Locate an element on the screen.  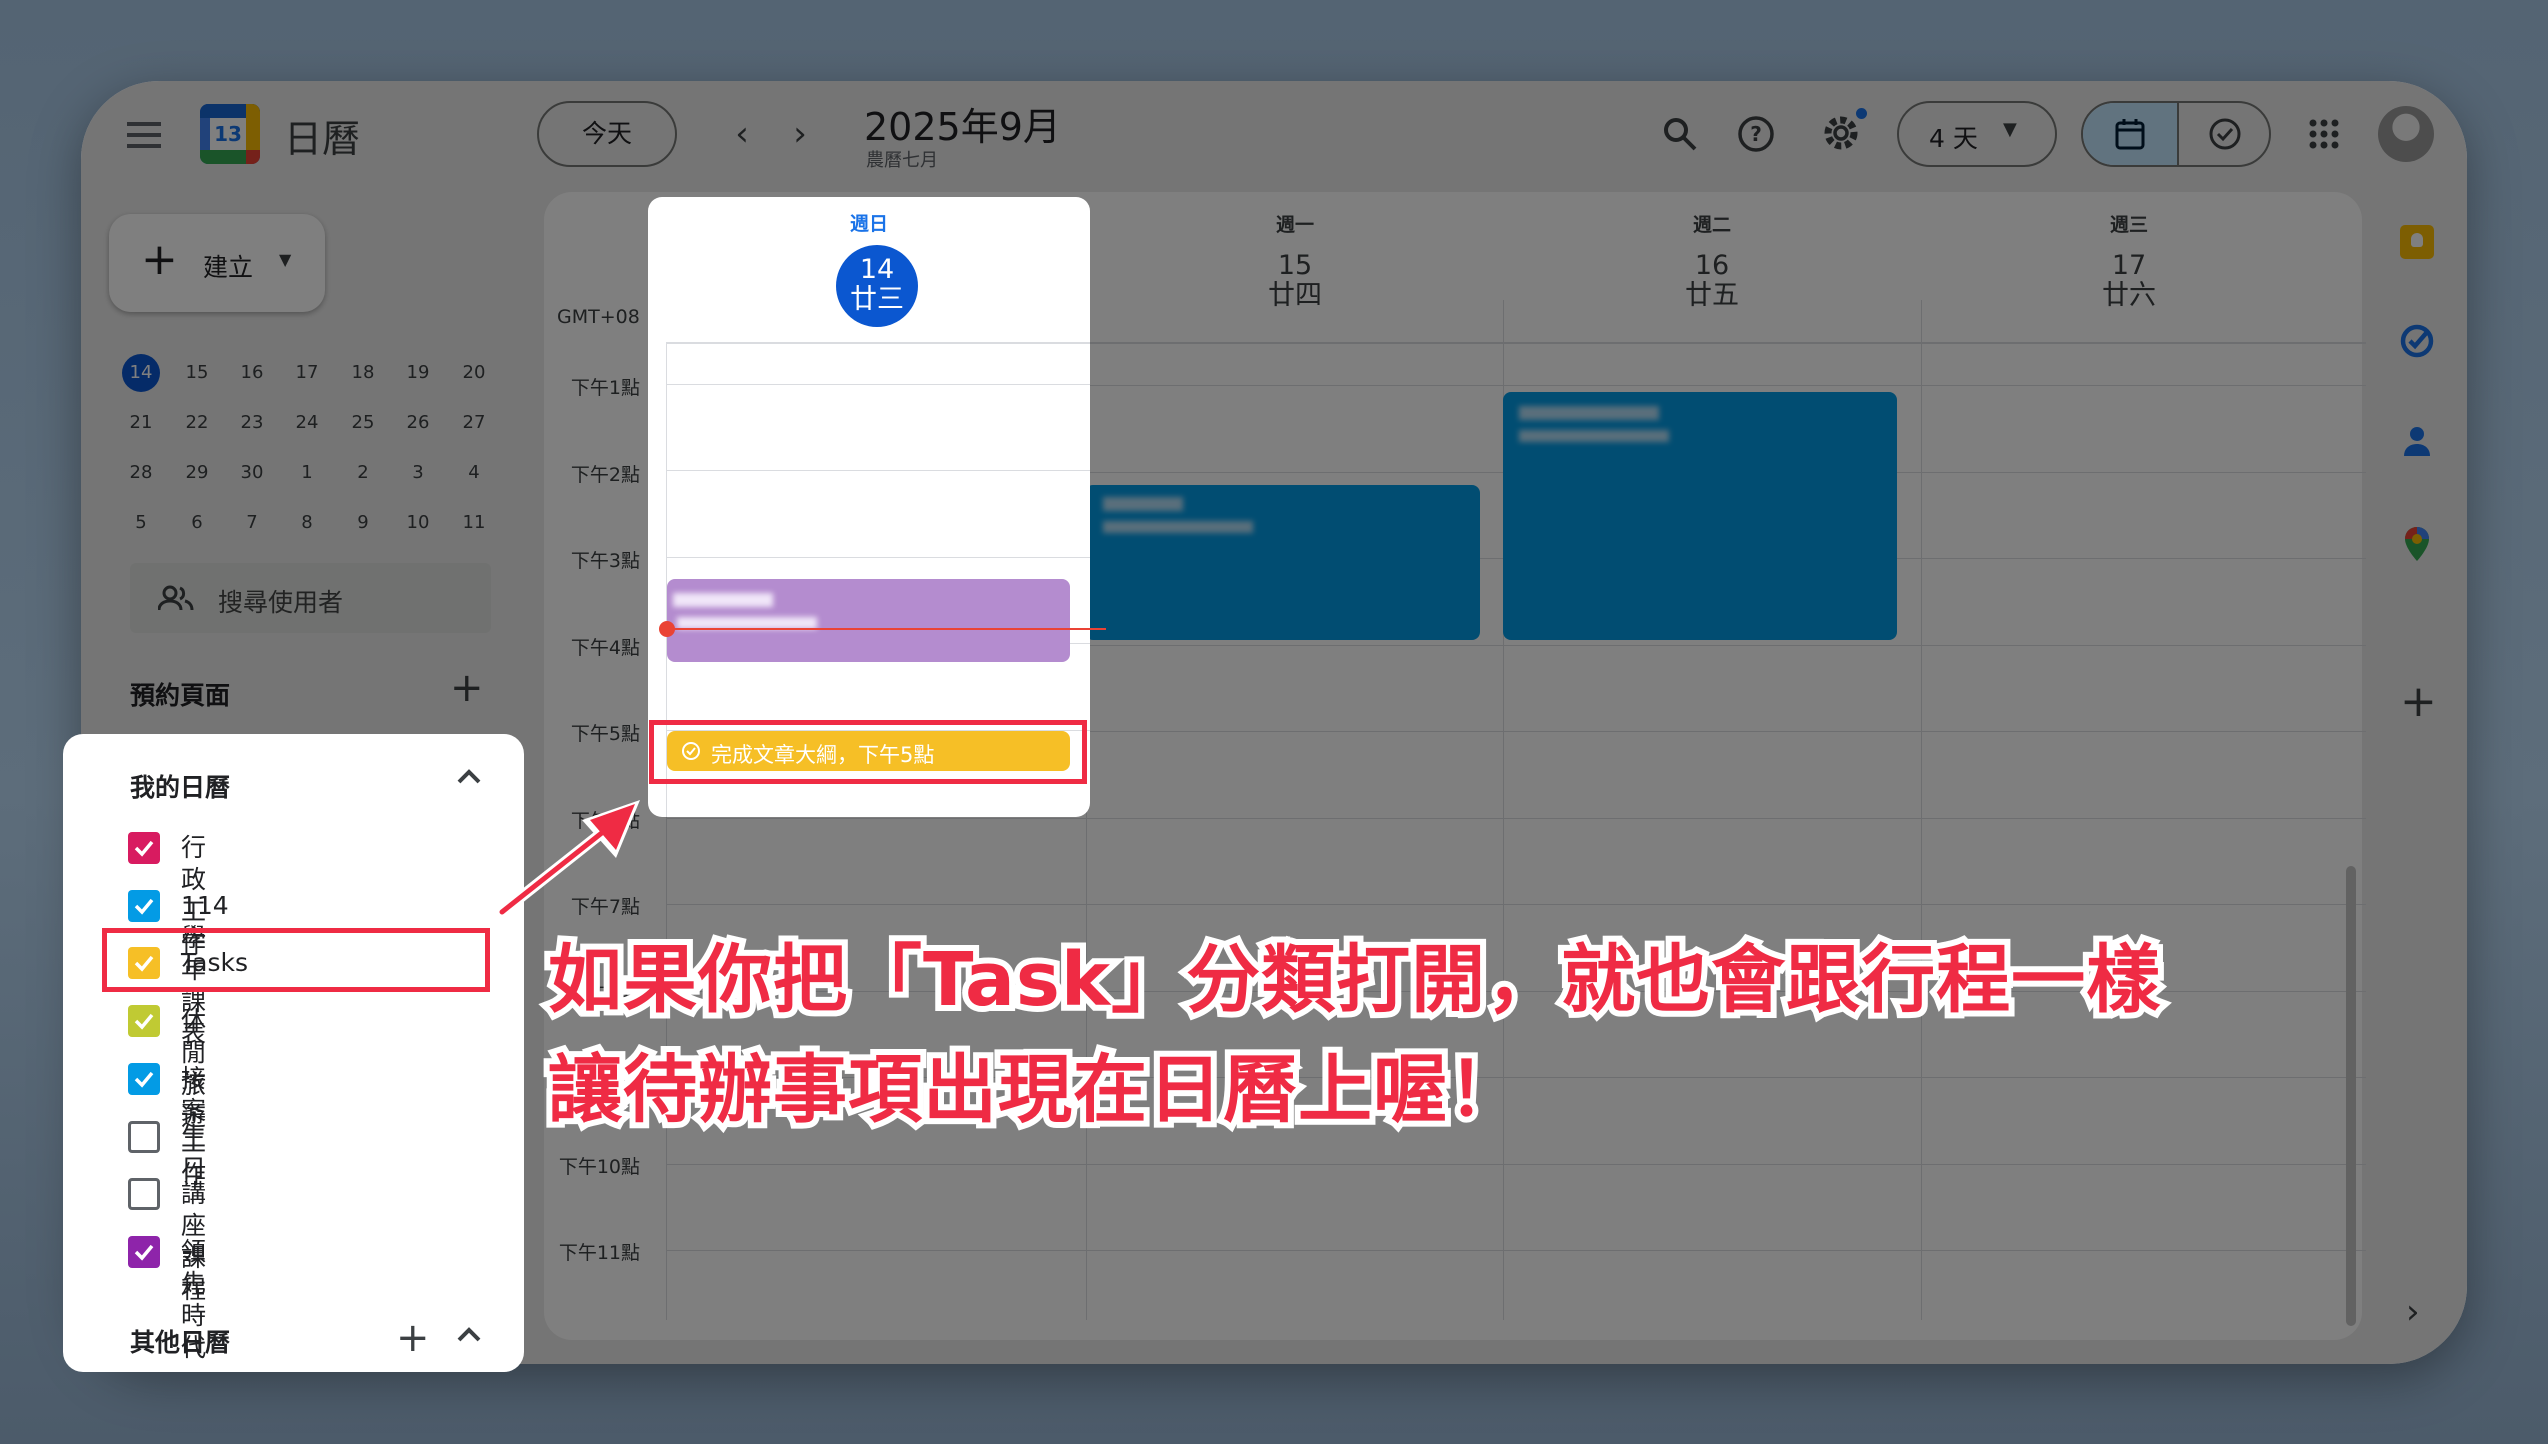
my-calendars-title: 我的日曆 is located at coordinates (180, 787).